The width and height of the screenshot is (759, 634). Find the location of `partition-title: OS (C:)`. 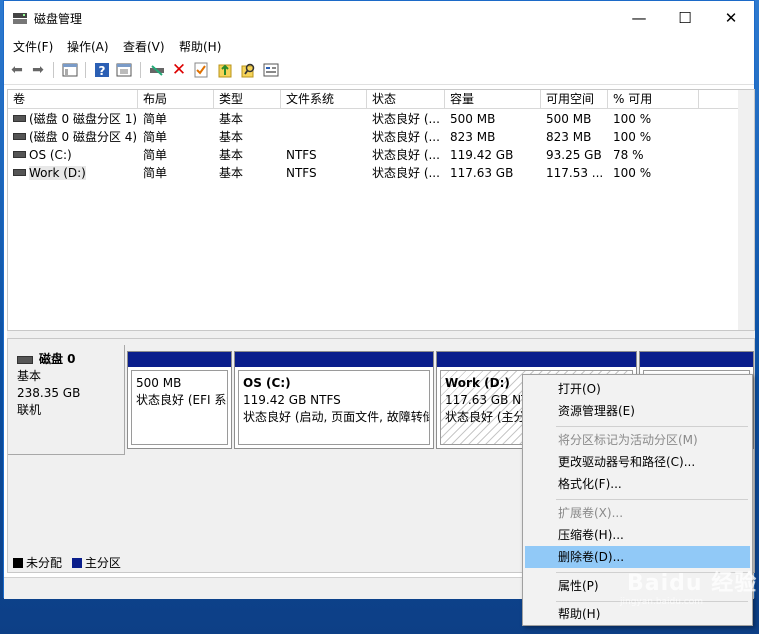

partition-title: OS (C:) is located at coordinates (267, 383).